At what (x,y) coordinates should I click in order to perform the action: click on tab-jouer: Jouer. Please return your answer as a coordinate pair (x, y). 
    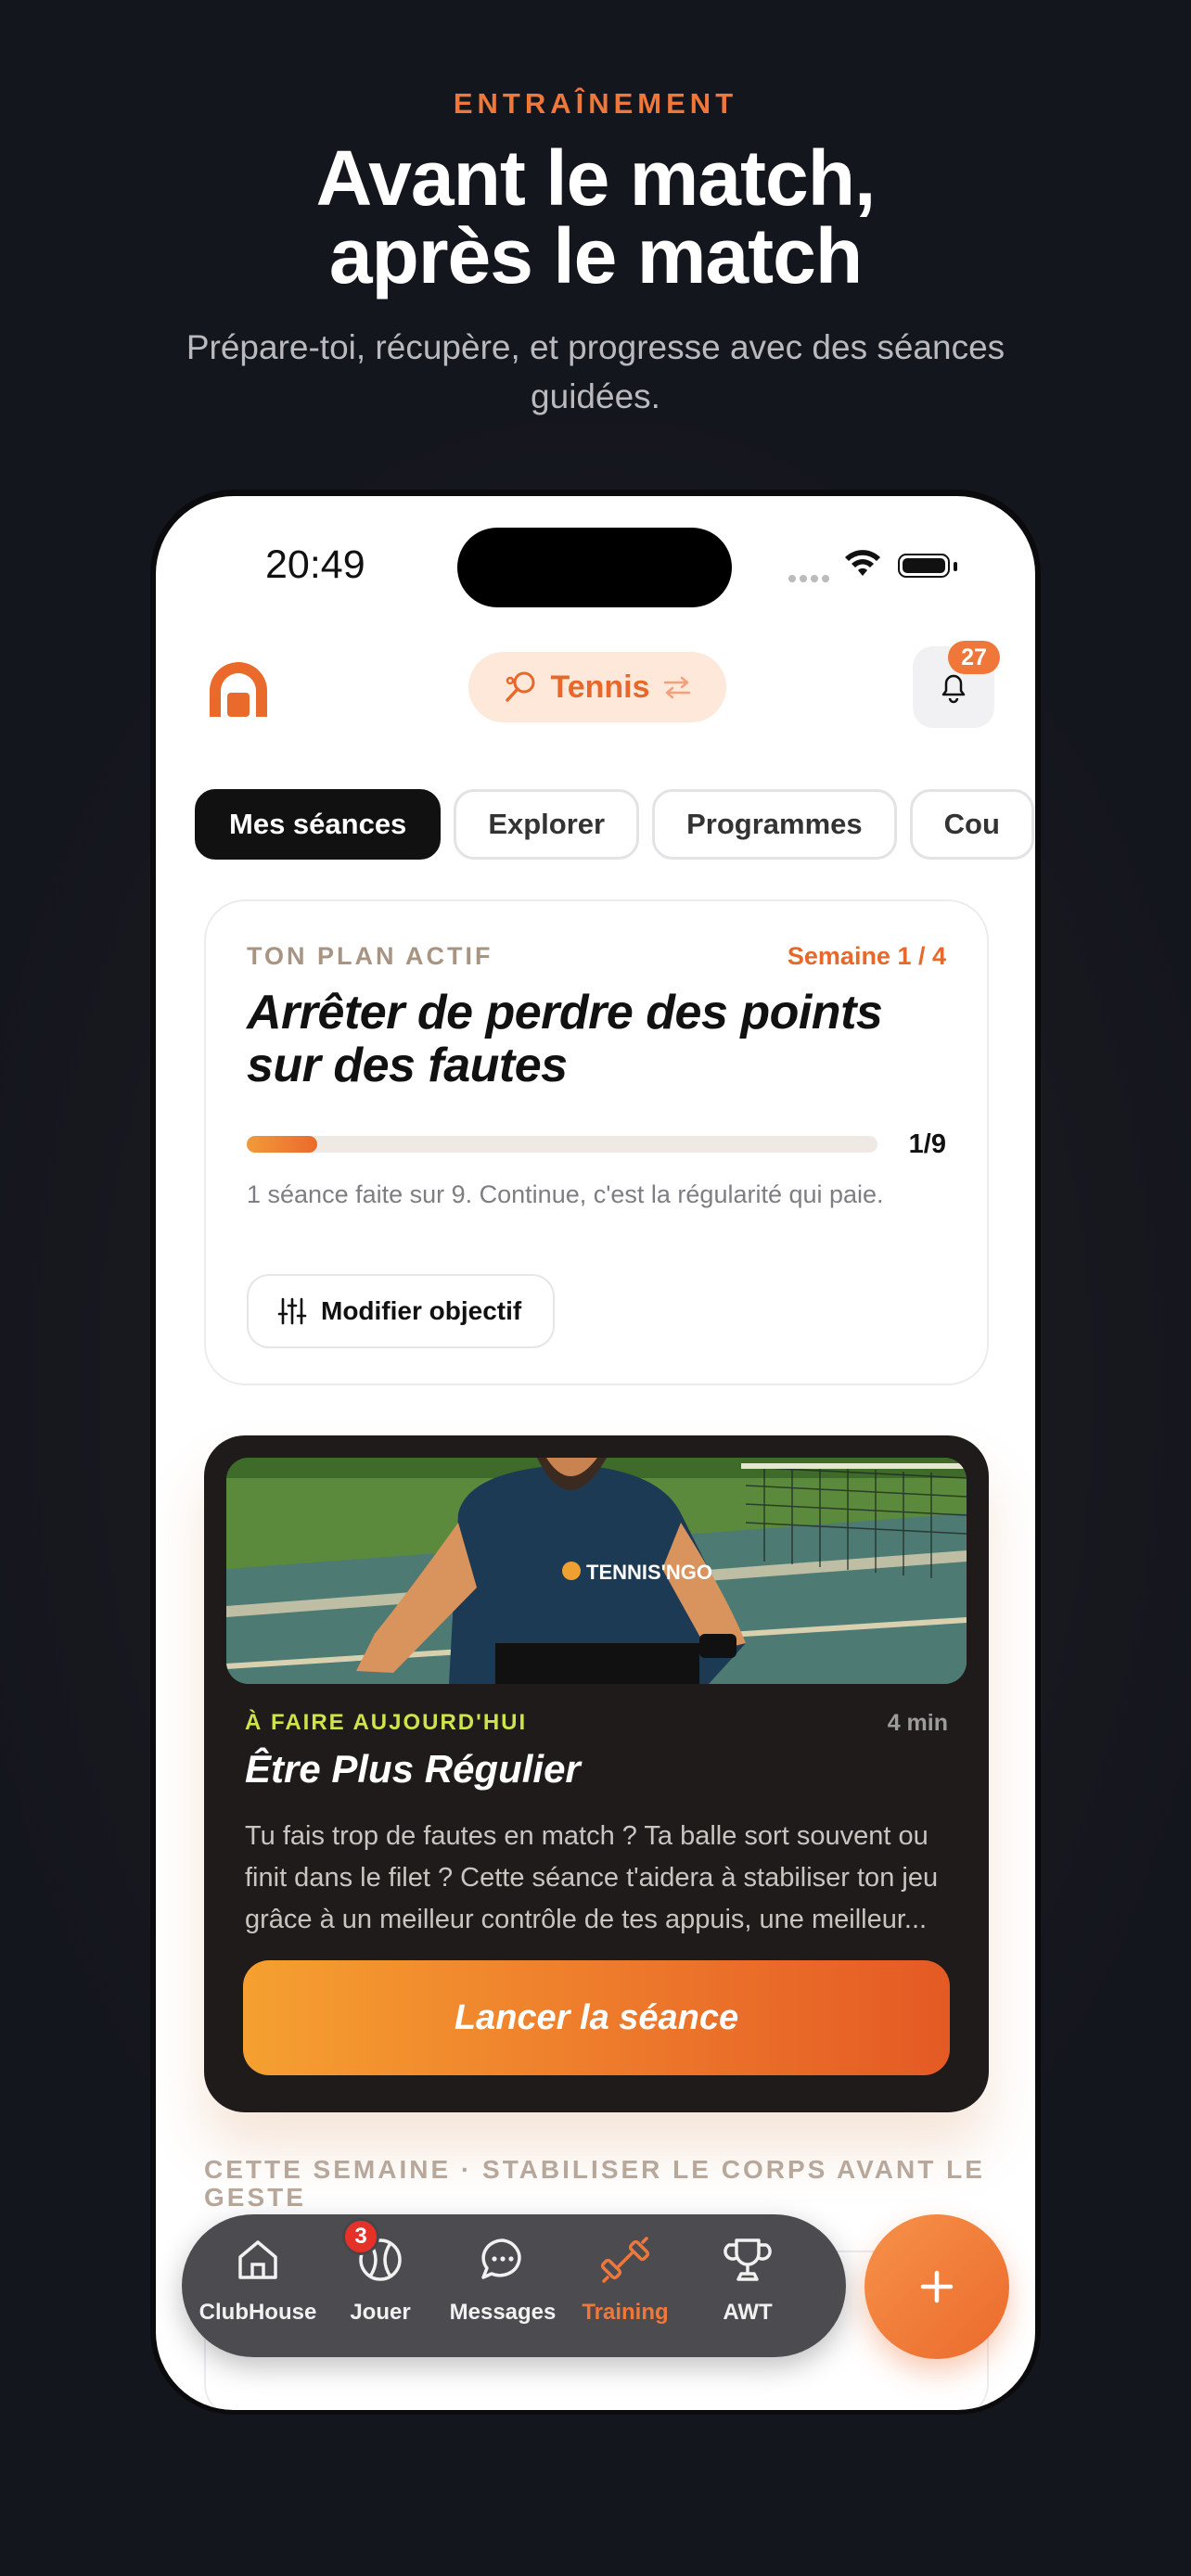
    Looking at the image, I should click on (380, 2288).